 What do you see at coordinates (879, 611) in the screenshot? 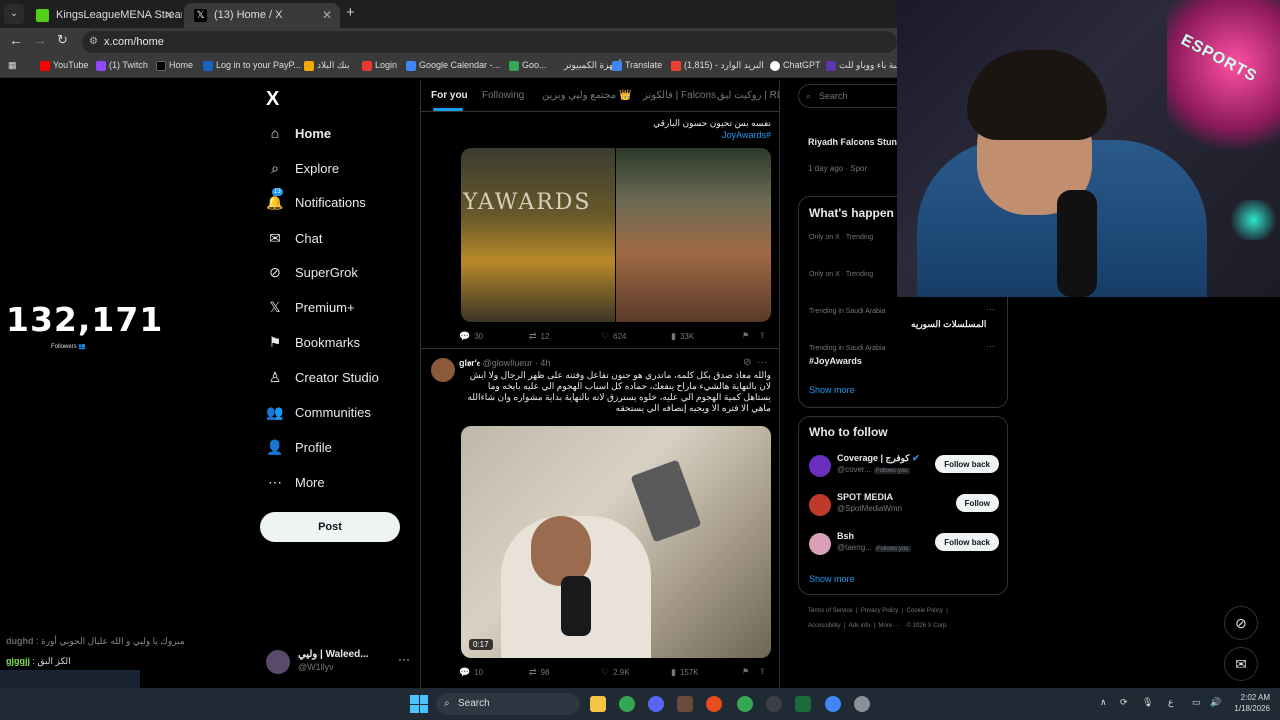
I see `footer-link: Privacy Policy` at bounding box center [879, 611].